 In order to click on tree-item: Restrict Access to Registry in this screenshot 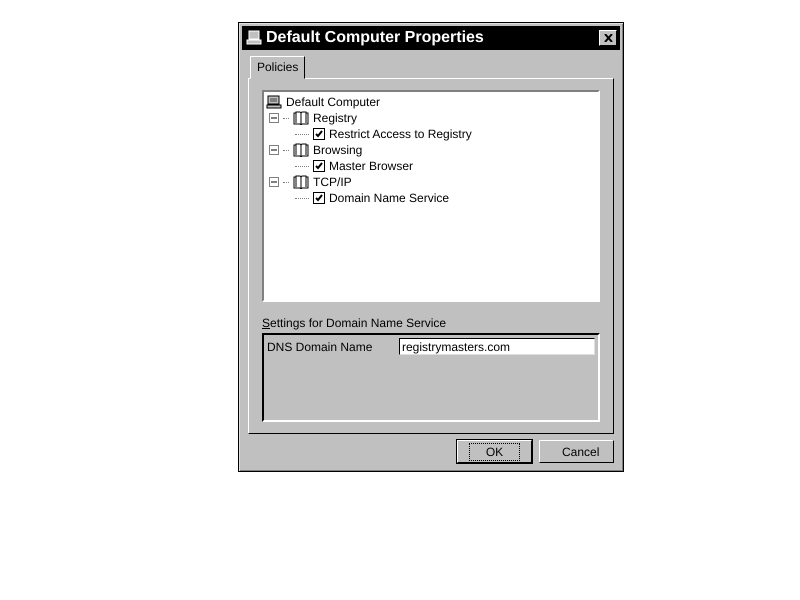, I will do `click(400, 134)`.